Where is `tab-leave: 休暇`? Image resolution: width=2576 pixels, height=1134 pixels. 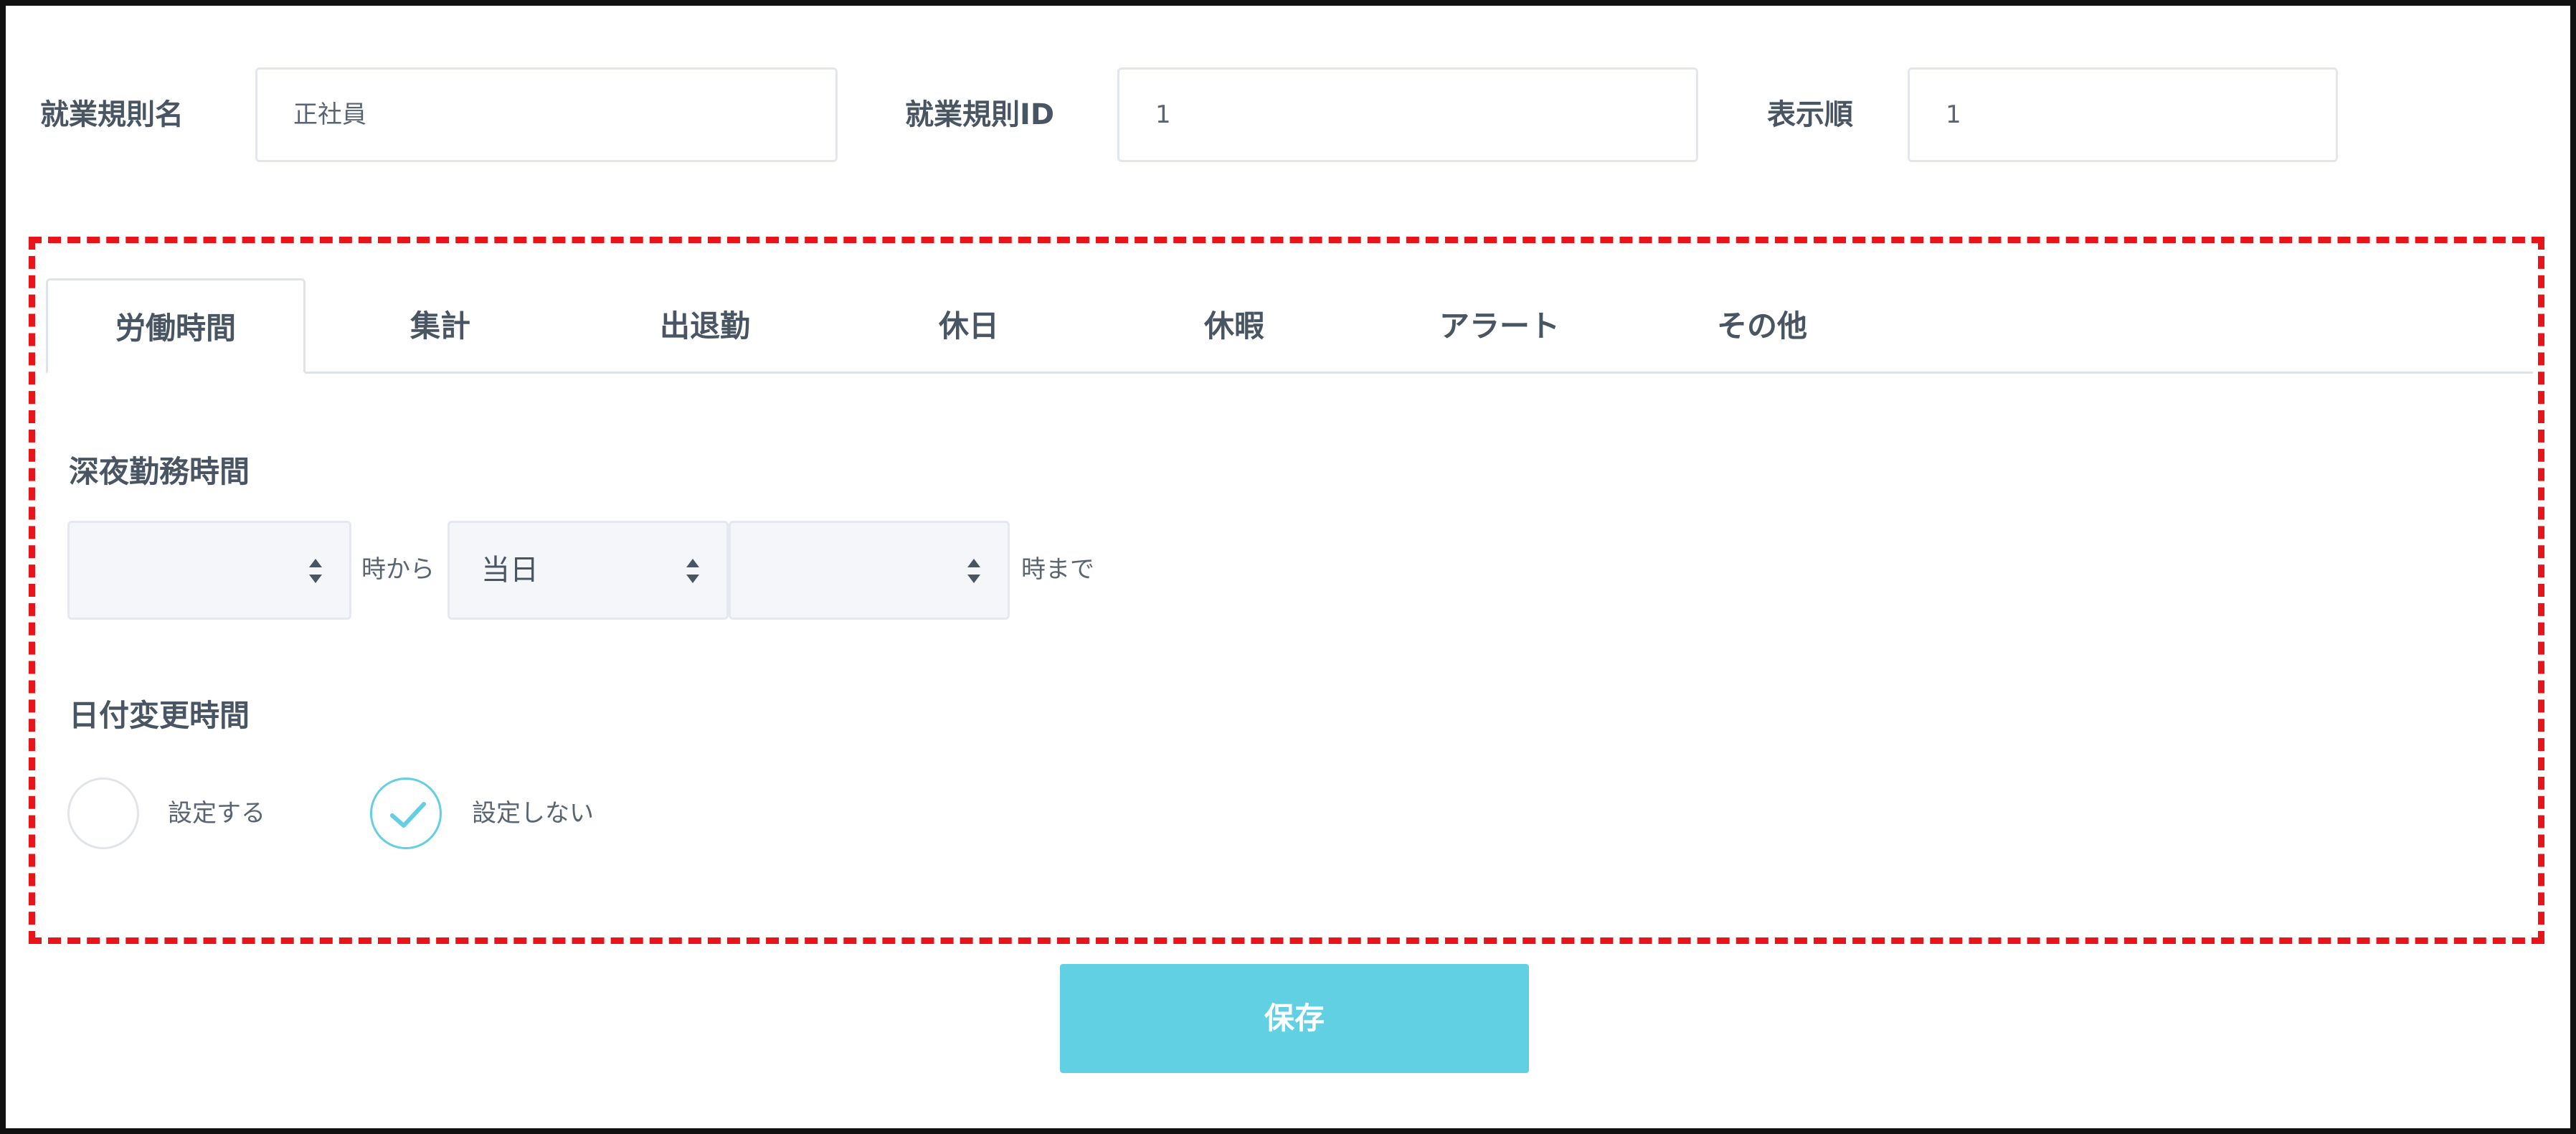 tab-leave: 休暇 is located at coordinates (1234, 326).